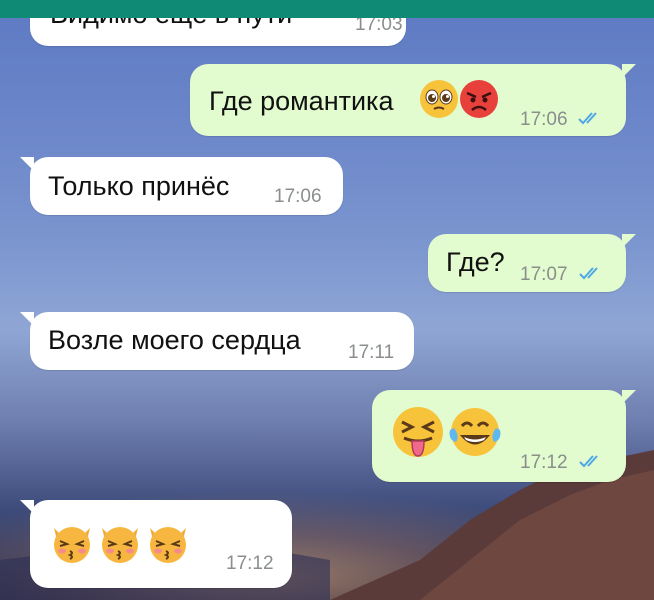 This screenshot has width=654, height=600. I want to click on message-time: 17:11, so click(371, 352).